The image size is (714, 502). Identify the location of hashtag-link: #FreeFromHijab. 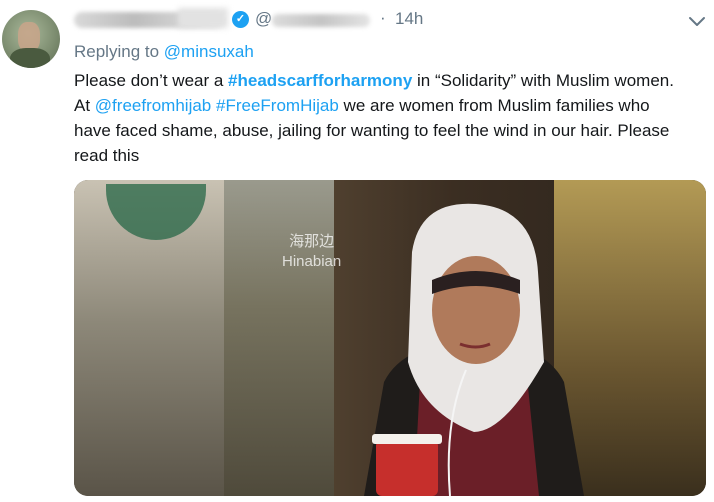
(277, 105).